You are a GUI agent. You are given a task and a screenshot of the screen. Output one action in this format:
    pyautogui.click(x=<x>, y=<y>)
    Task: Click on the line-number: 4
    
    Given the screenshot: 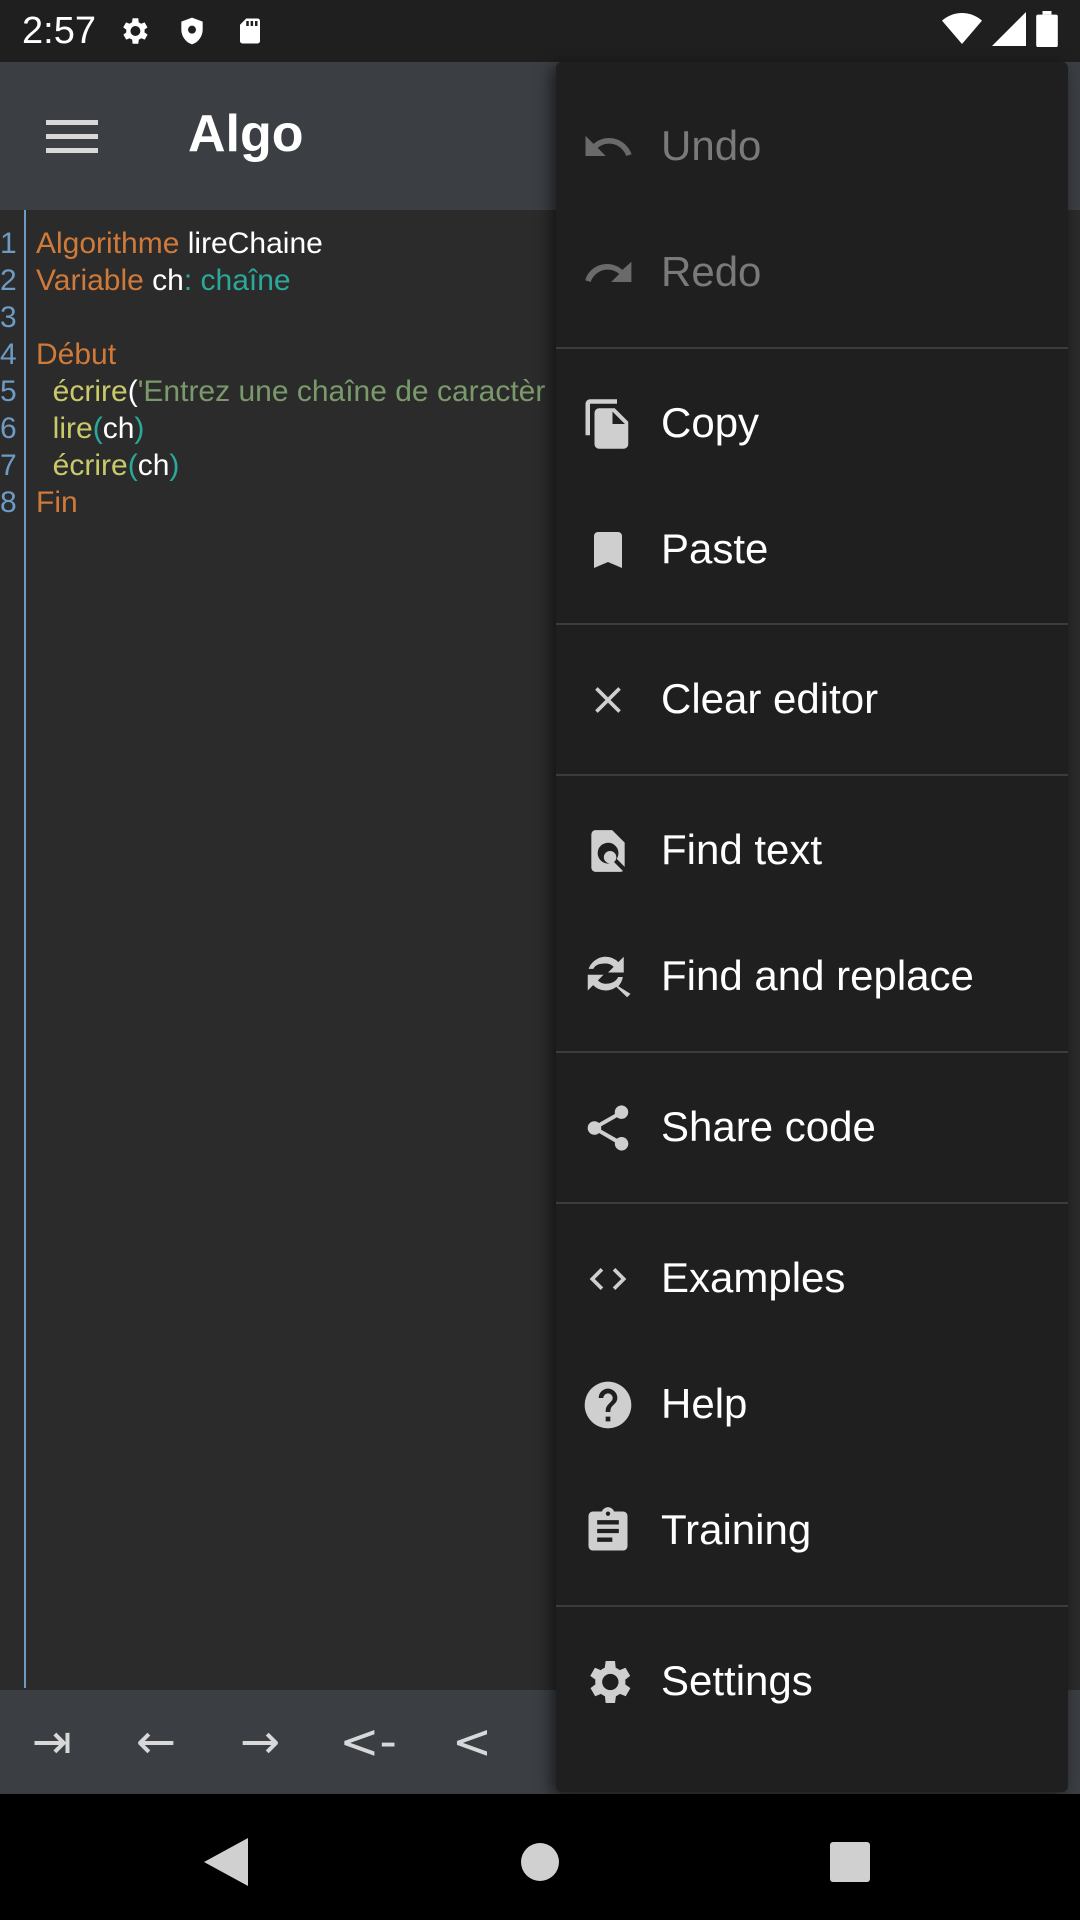 What is the action you would take?
    pyautogui.click(x=8, y=354)
    